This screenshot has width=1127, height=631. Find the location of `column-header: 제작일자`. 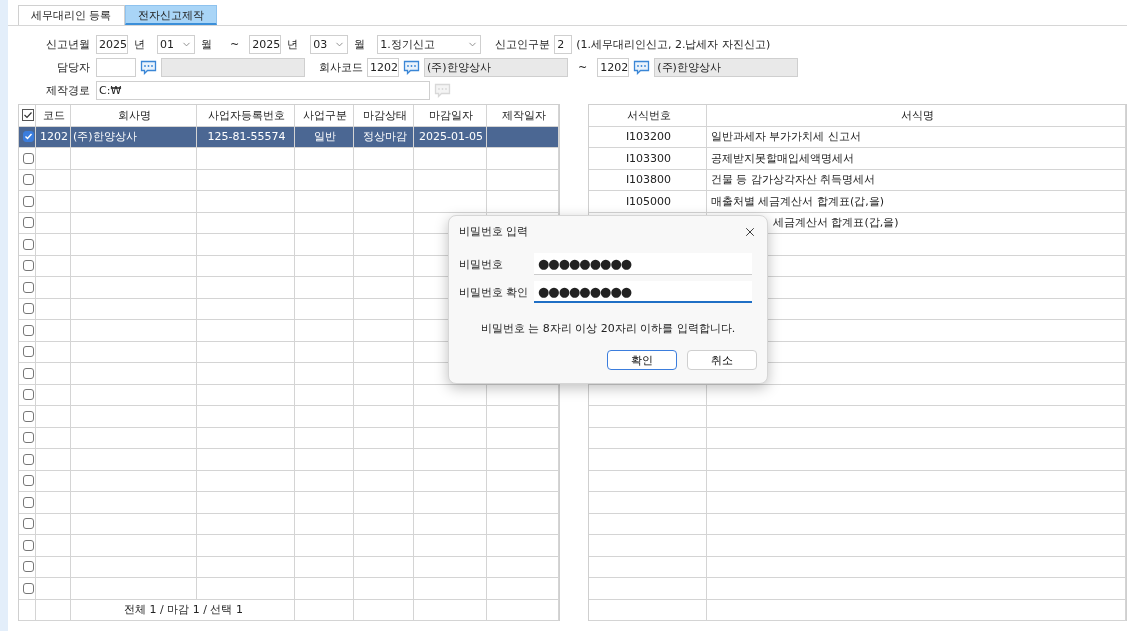

column-header: 제작일자 is located at coordinates (523, 115).